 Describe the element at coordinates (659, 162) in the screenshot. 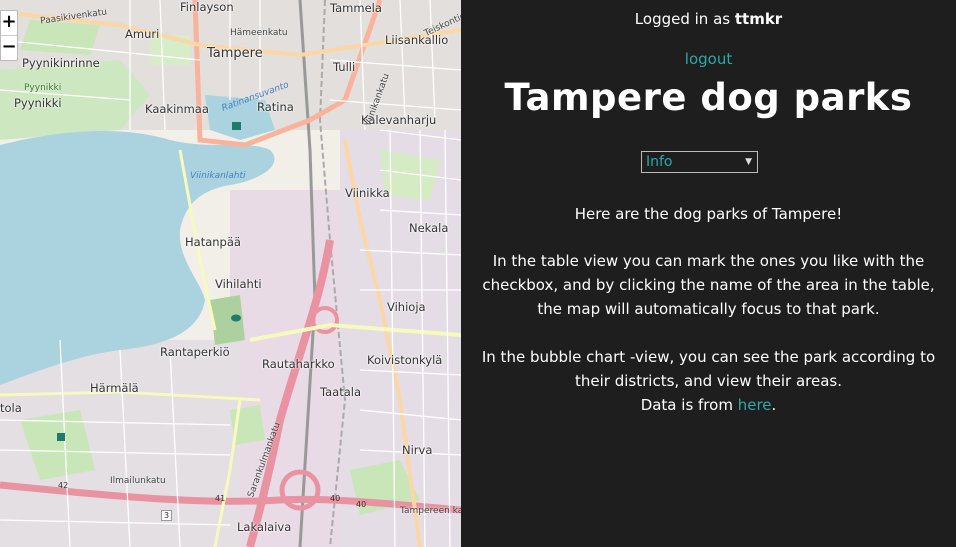

I see `view-select-value: Info` at that location.